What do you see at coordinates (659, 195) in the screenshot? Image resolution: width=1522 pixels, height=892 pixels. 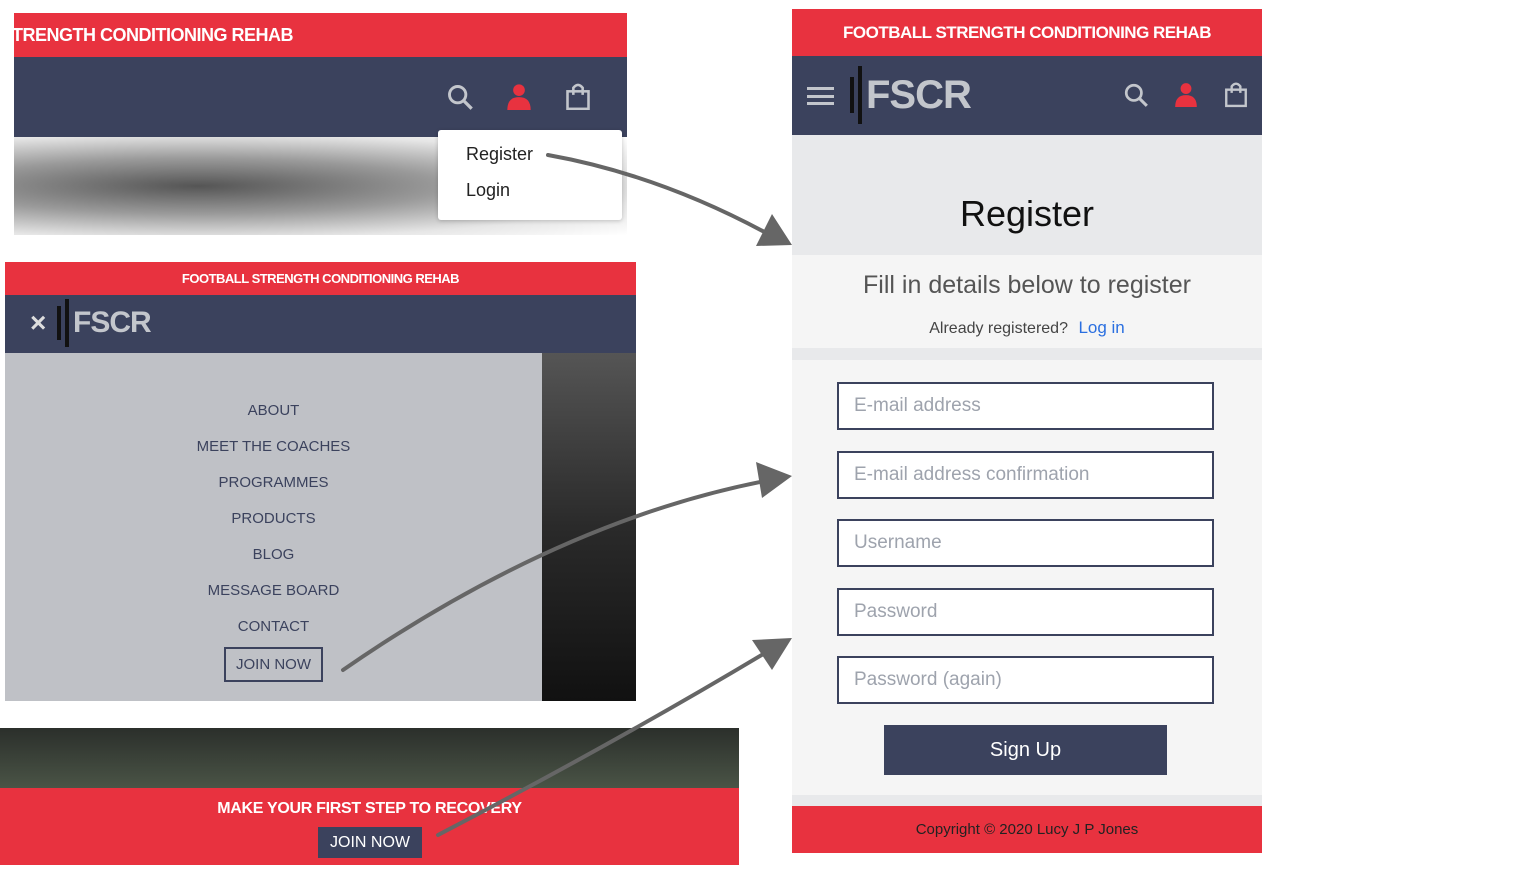 I see `arrow-register-to-page` at bounding box center [659, 195].